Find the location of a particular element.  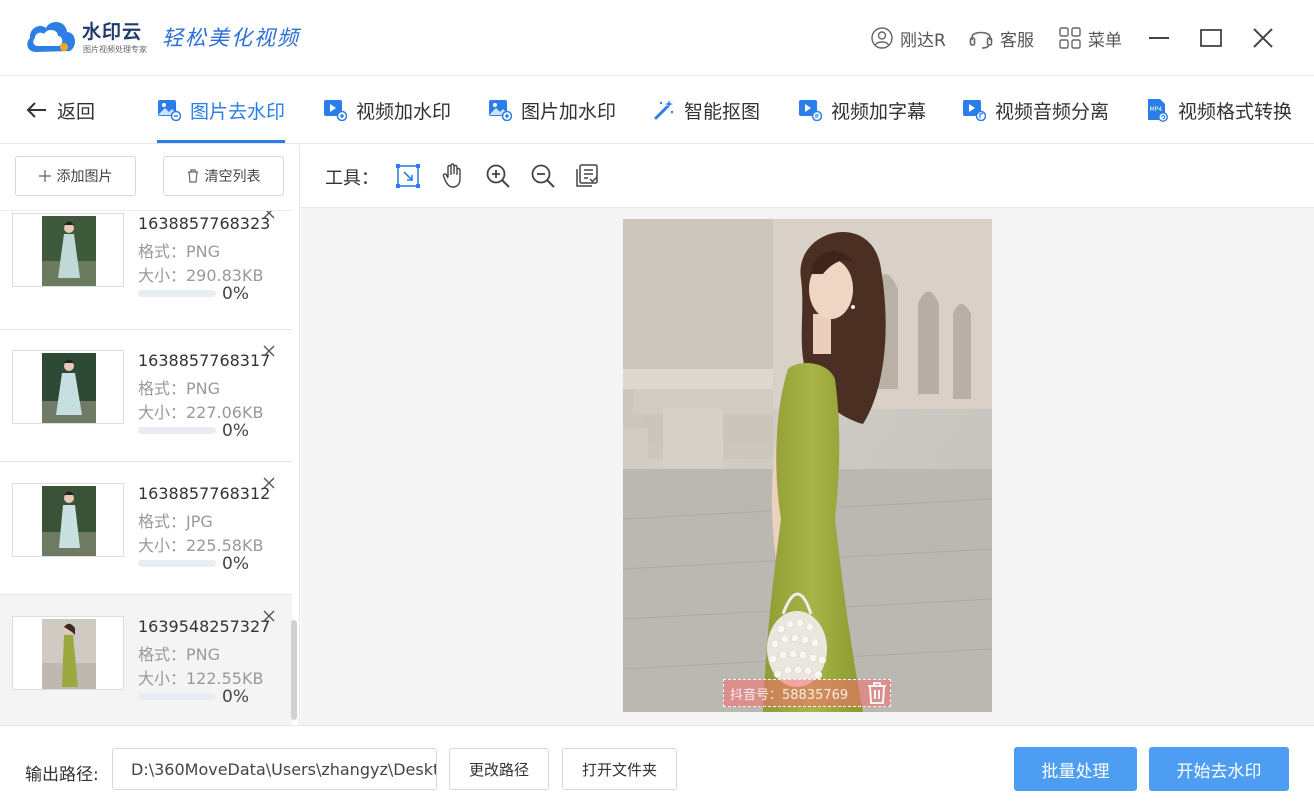

minimize-button is located at coordinates (1159, 38).